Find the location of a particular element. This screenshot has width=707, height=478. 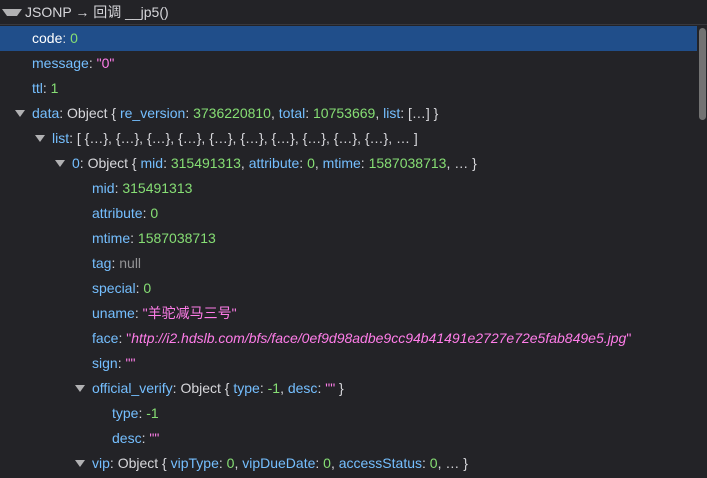

value-part: 10753669 is located at coordinates (344, 113).